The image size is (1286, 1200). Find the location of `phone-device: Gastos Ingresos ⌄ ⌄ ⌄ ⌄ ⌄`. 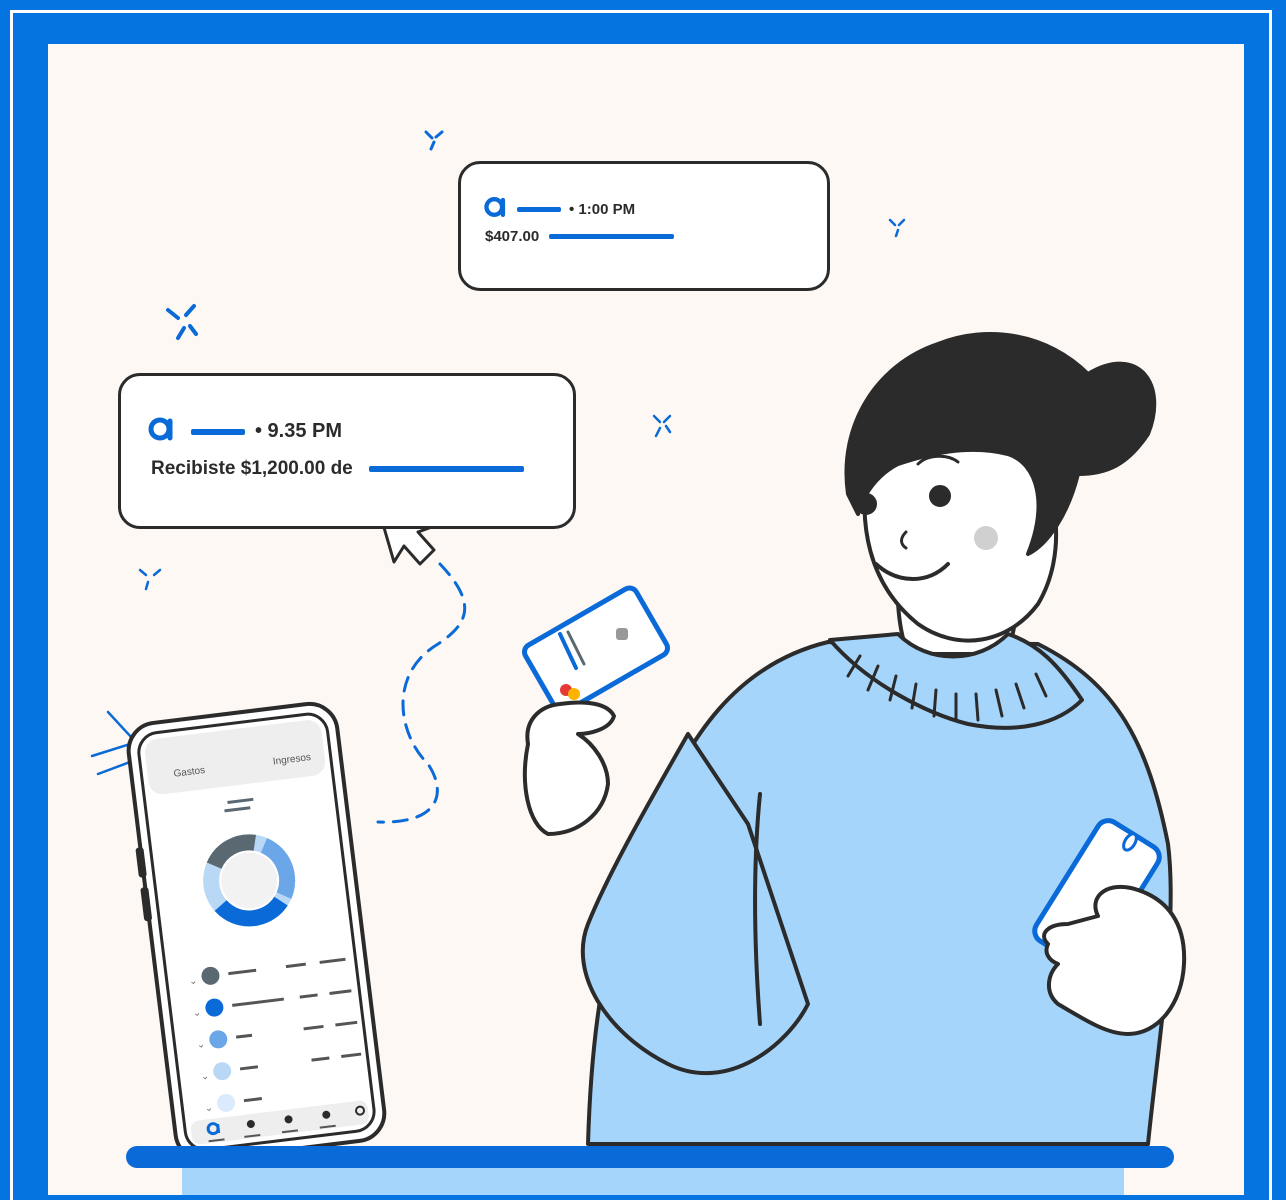

phone-device: Gastos Ingresos ⌄ ⌄ ⌄ ⌄ ⌄ is located at coordinates (256, 931).